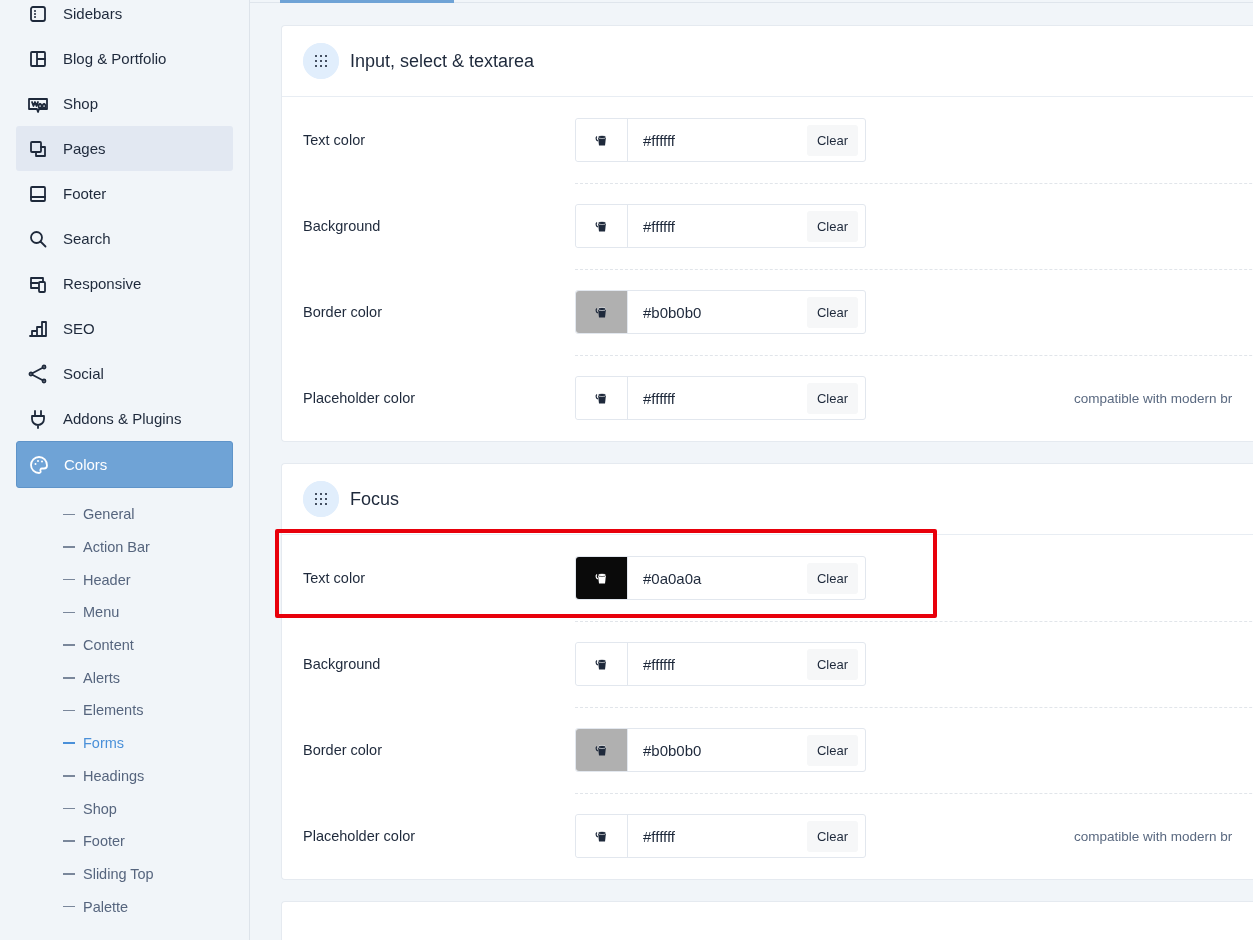  I want to click on sidebar-item: SEO, so click(124, 328).